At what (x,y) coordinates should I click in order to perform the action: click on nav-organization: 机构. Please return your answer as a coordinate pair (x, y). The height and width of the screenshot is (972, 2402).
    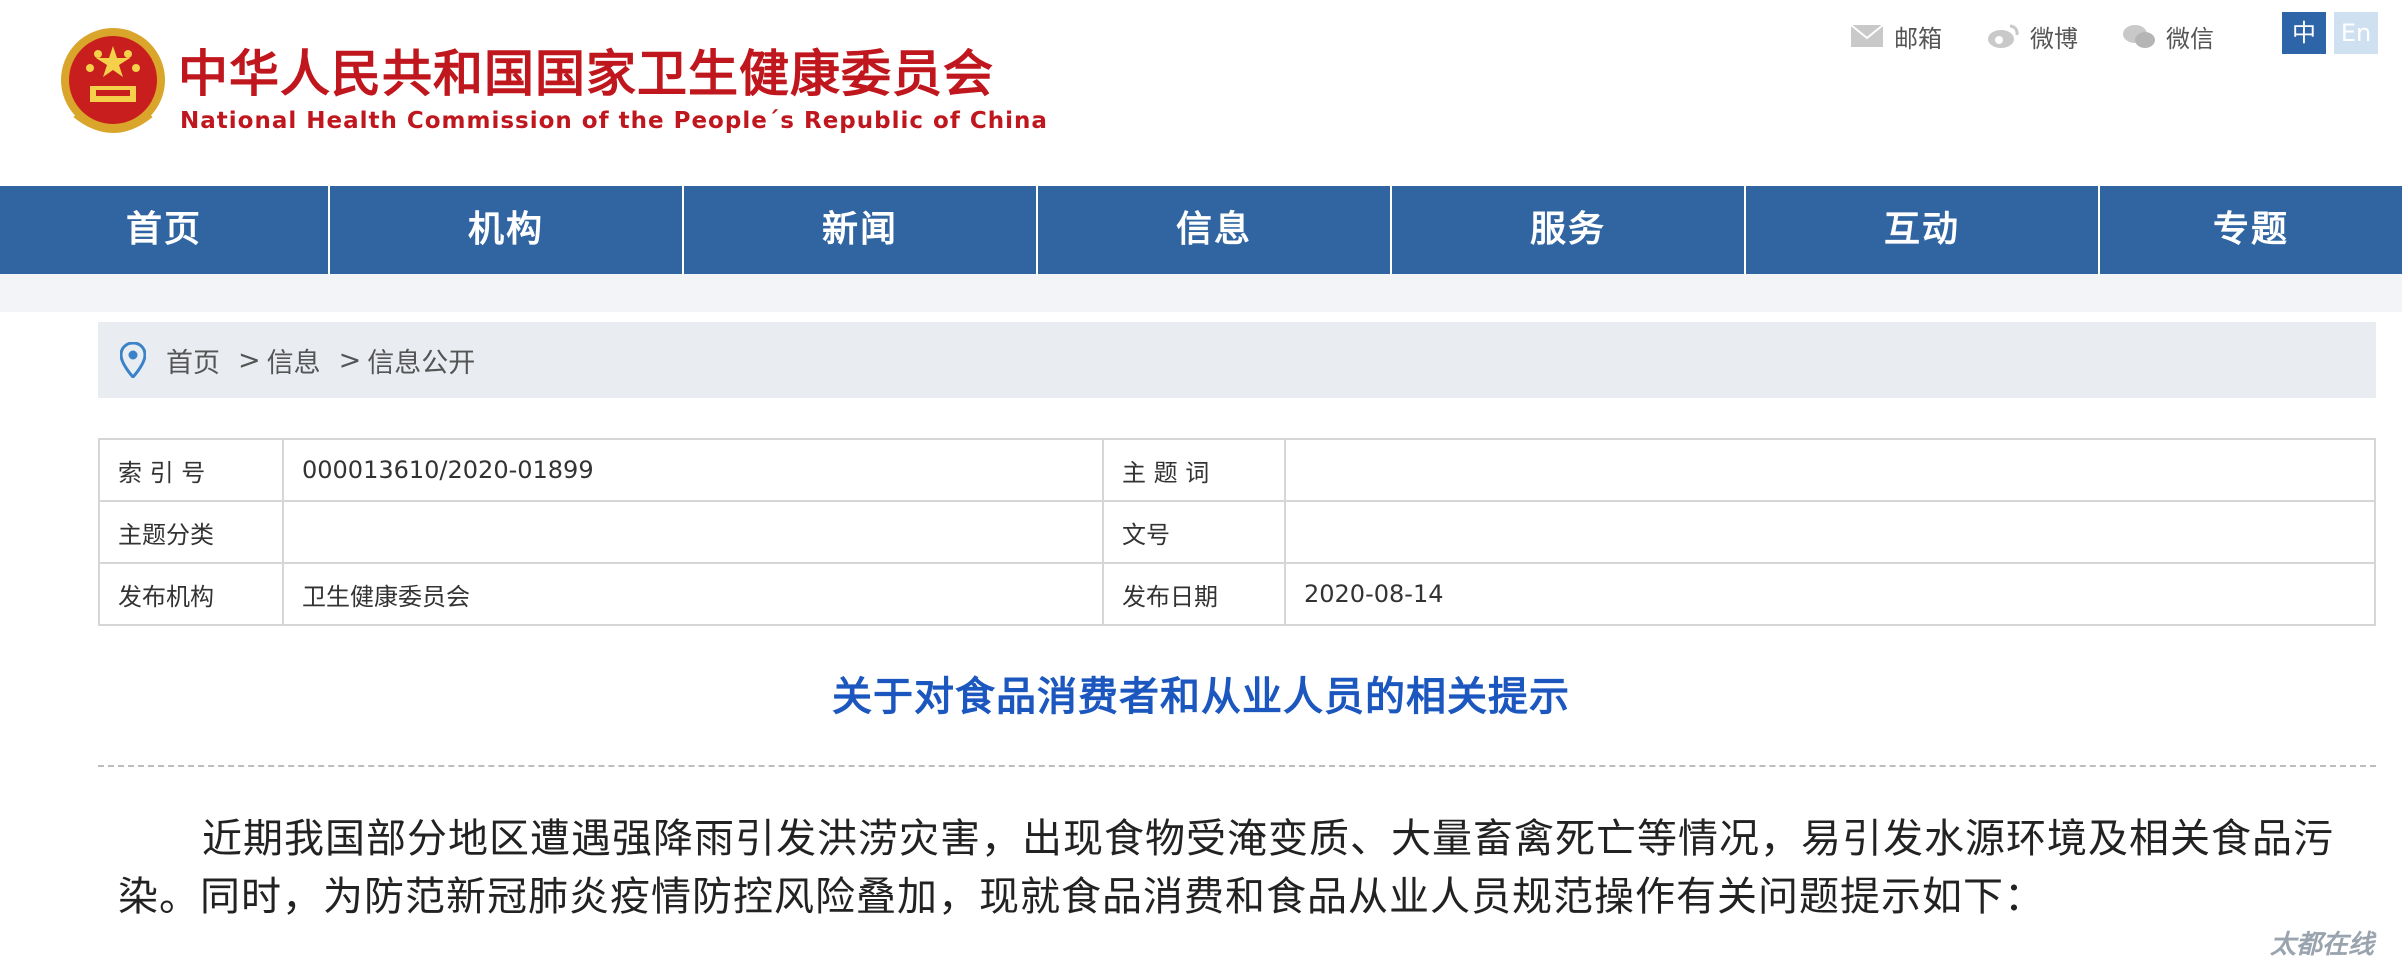
    Looking at the image, I should click on (507, 230).